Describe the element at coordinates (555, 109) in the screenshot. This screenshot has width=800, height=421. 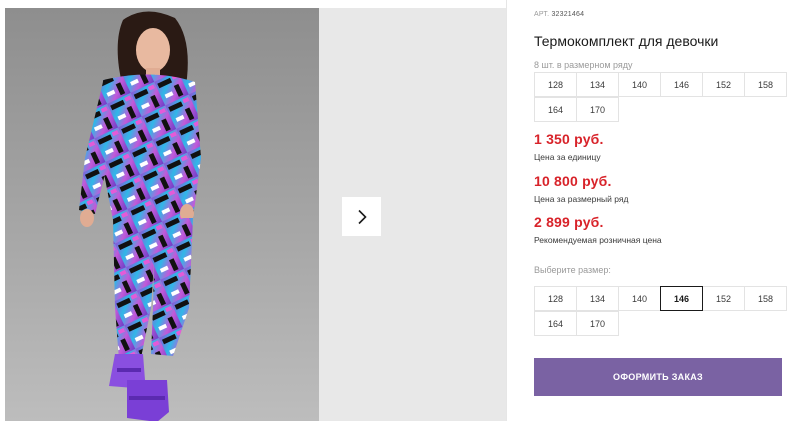
I see `size-row-cell: 164` at that location.